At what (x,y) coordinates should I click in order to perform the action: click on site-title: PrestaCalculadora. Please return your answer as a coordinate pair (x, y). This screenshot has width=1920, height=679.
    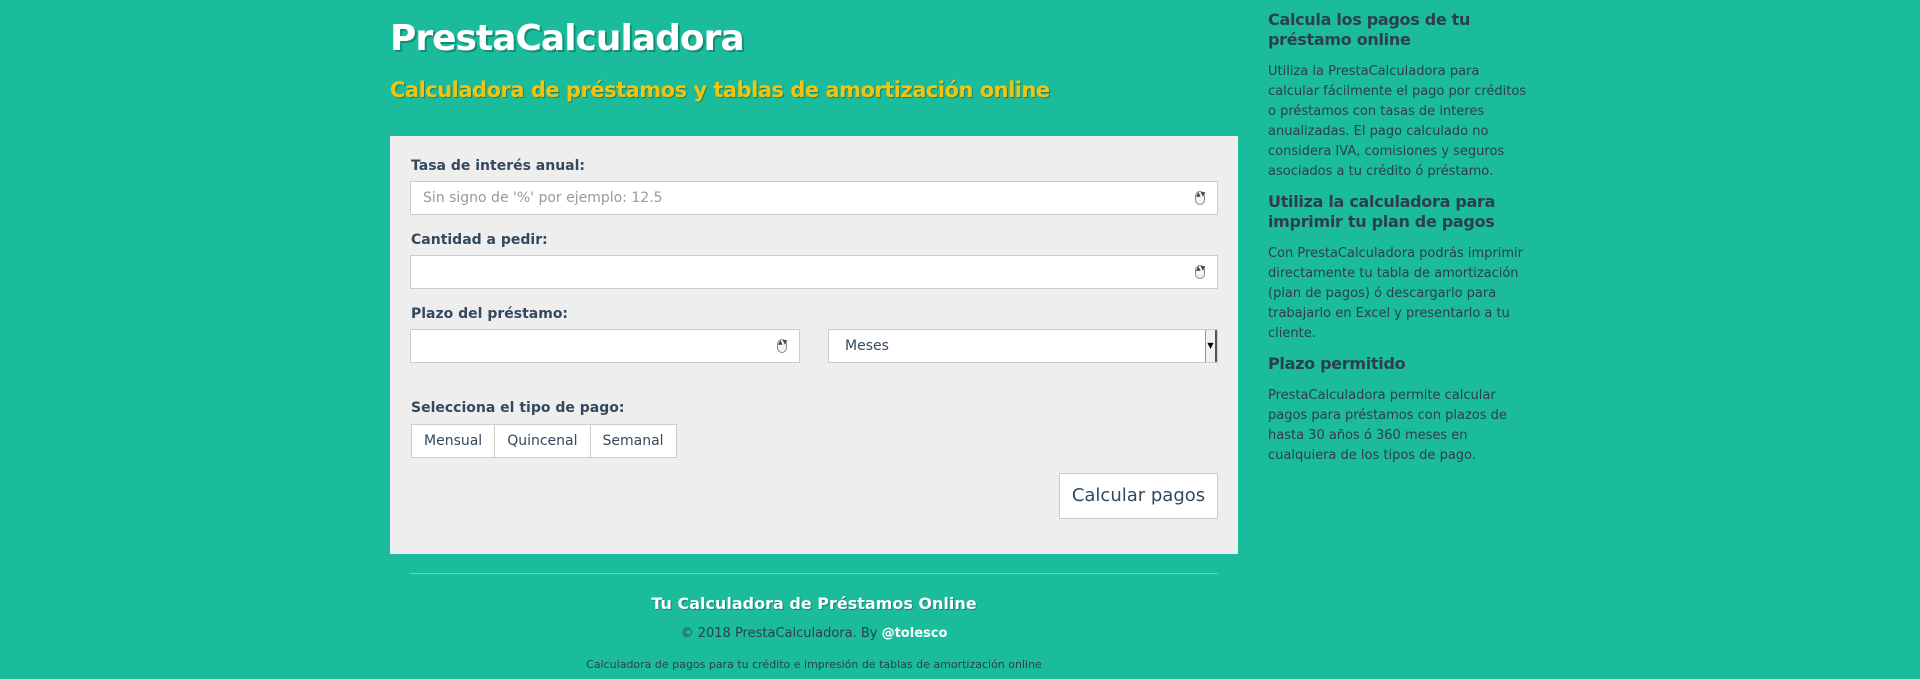
    Looking at the image, I should click on (567, 38).